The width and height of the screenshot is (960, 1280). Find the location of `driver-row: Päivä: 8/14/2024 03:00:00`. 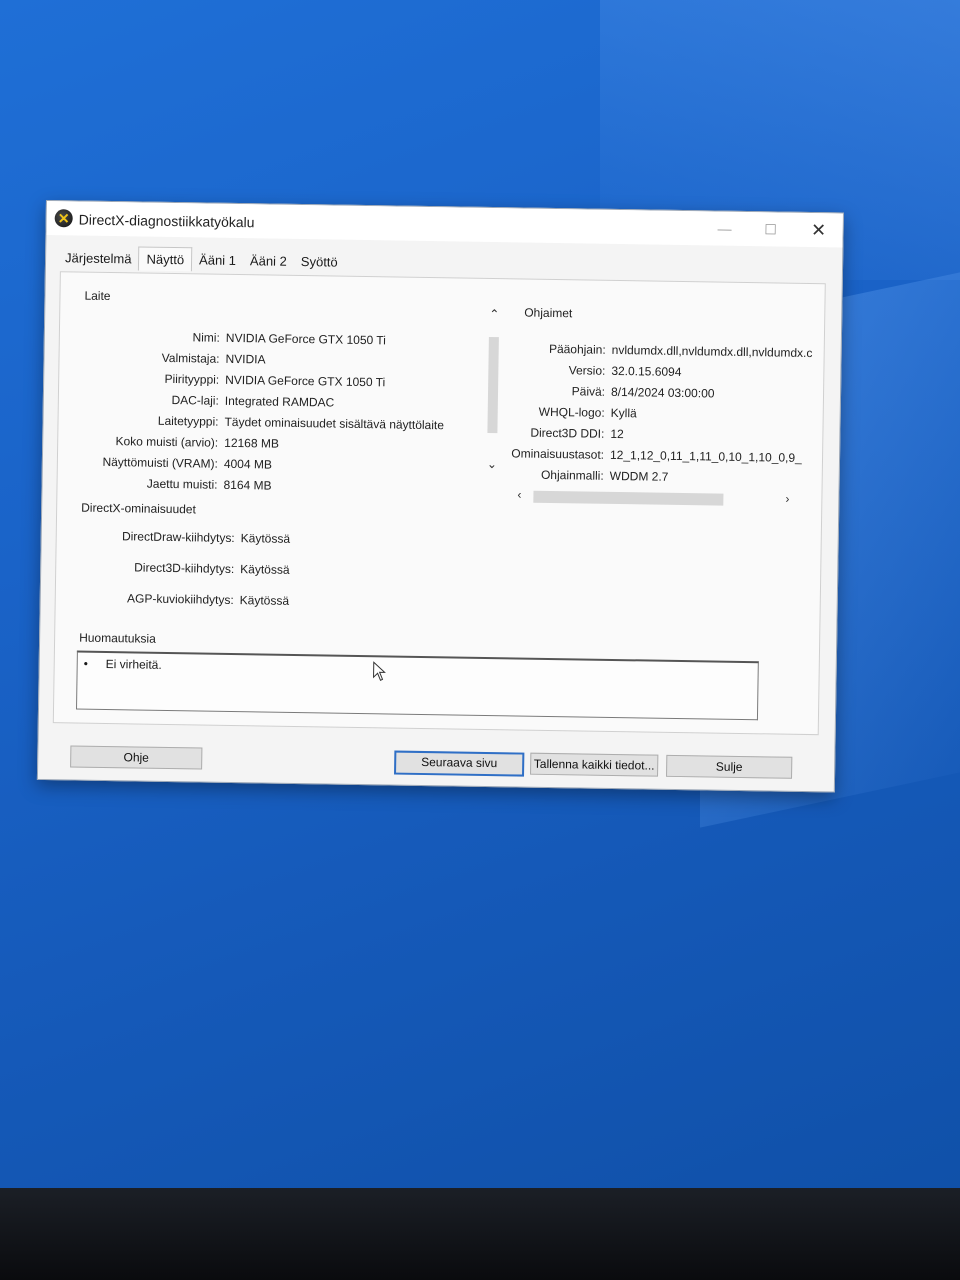

driver-row: Päivä: 8/14/2024 03:00:00 is located at coordinates (613, 391).